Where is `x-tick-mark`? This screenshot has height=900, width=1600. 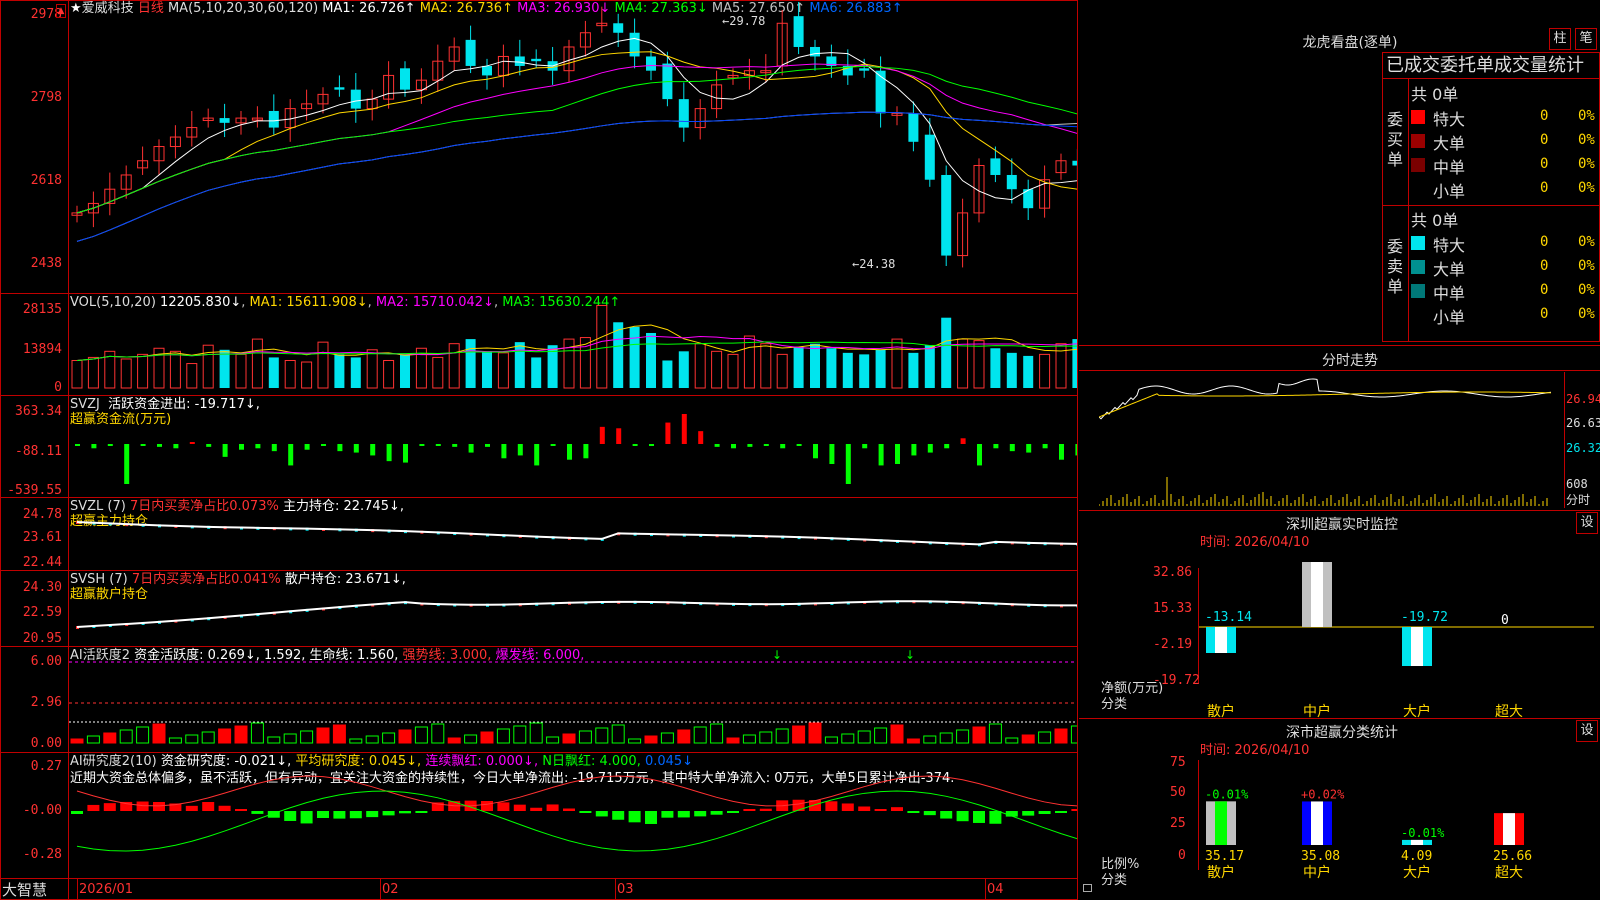
x-tick-mark is located at coordinates (615, 889).